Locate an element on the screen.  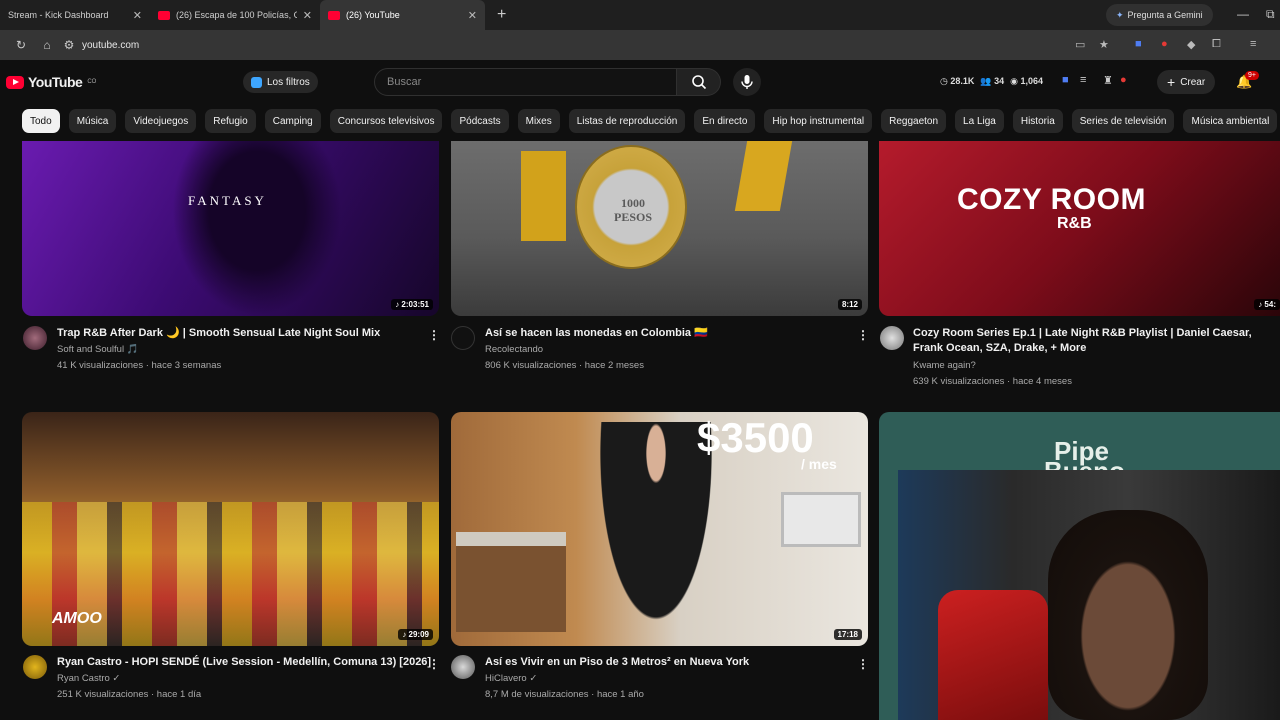
create-button: + Crear is located at coordinates (1186, 82).